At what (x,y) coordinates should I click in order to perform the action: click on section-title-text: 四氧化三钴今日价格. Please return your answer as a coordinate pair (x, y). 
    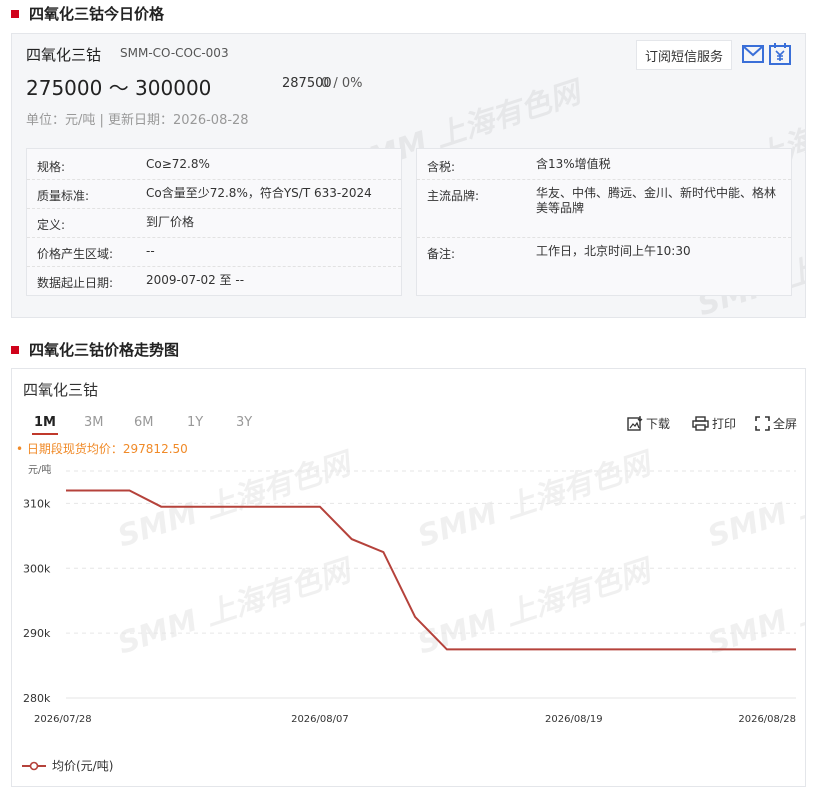
    Looking at the image, I should click on (97, 14).